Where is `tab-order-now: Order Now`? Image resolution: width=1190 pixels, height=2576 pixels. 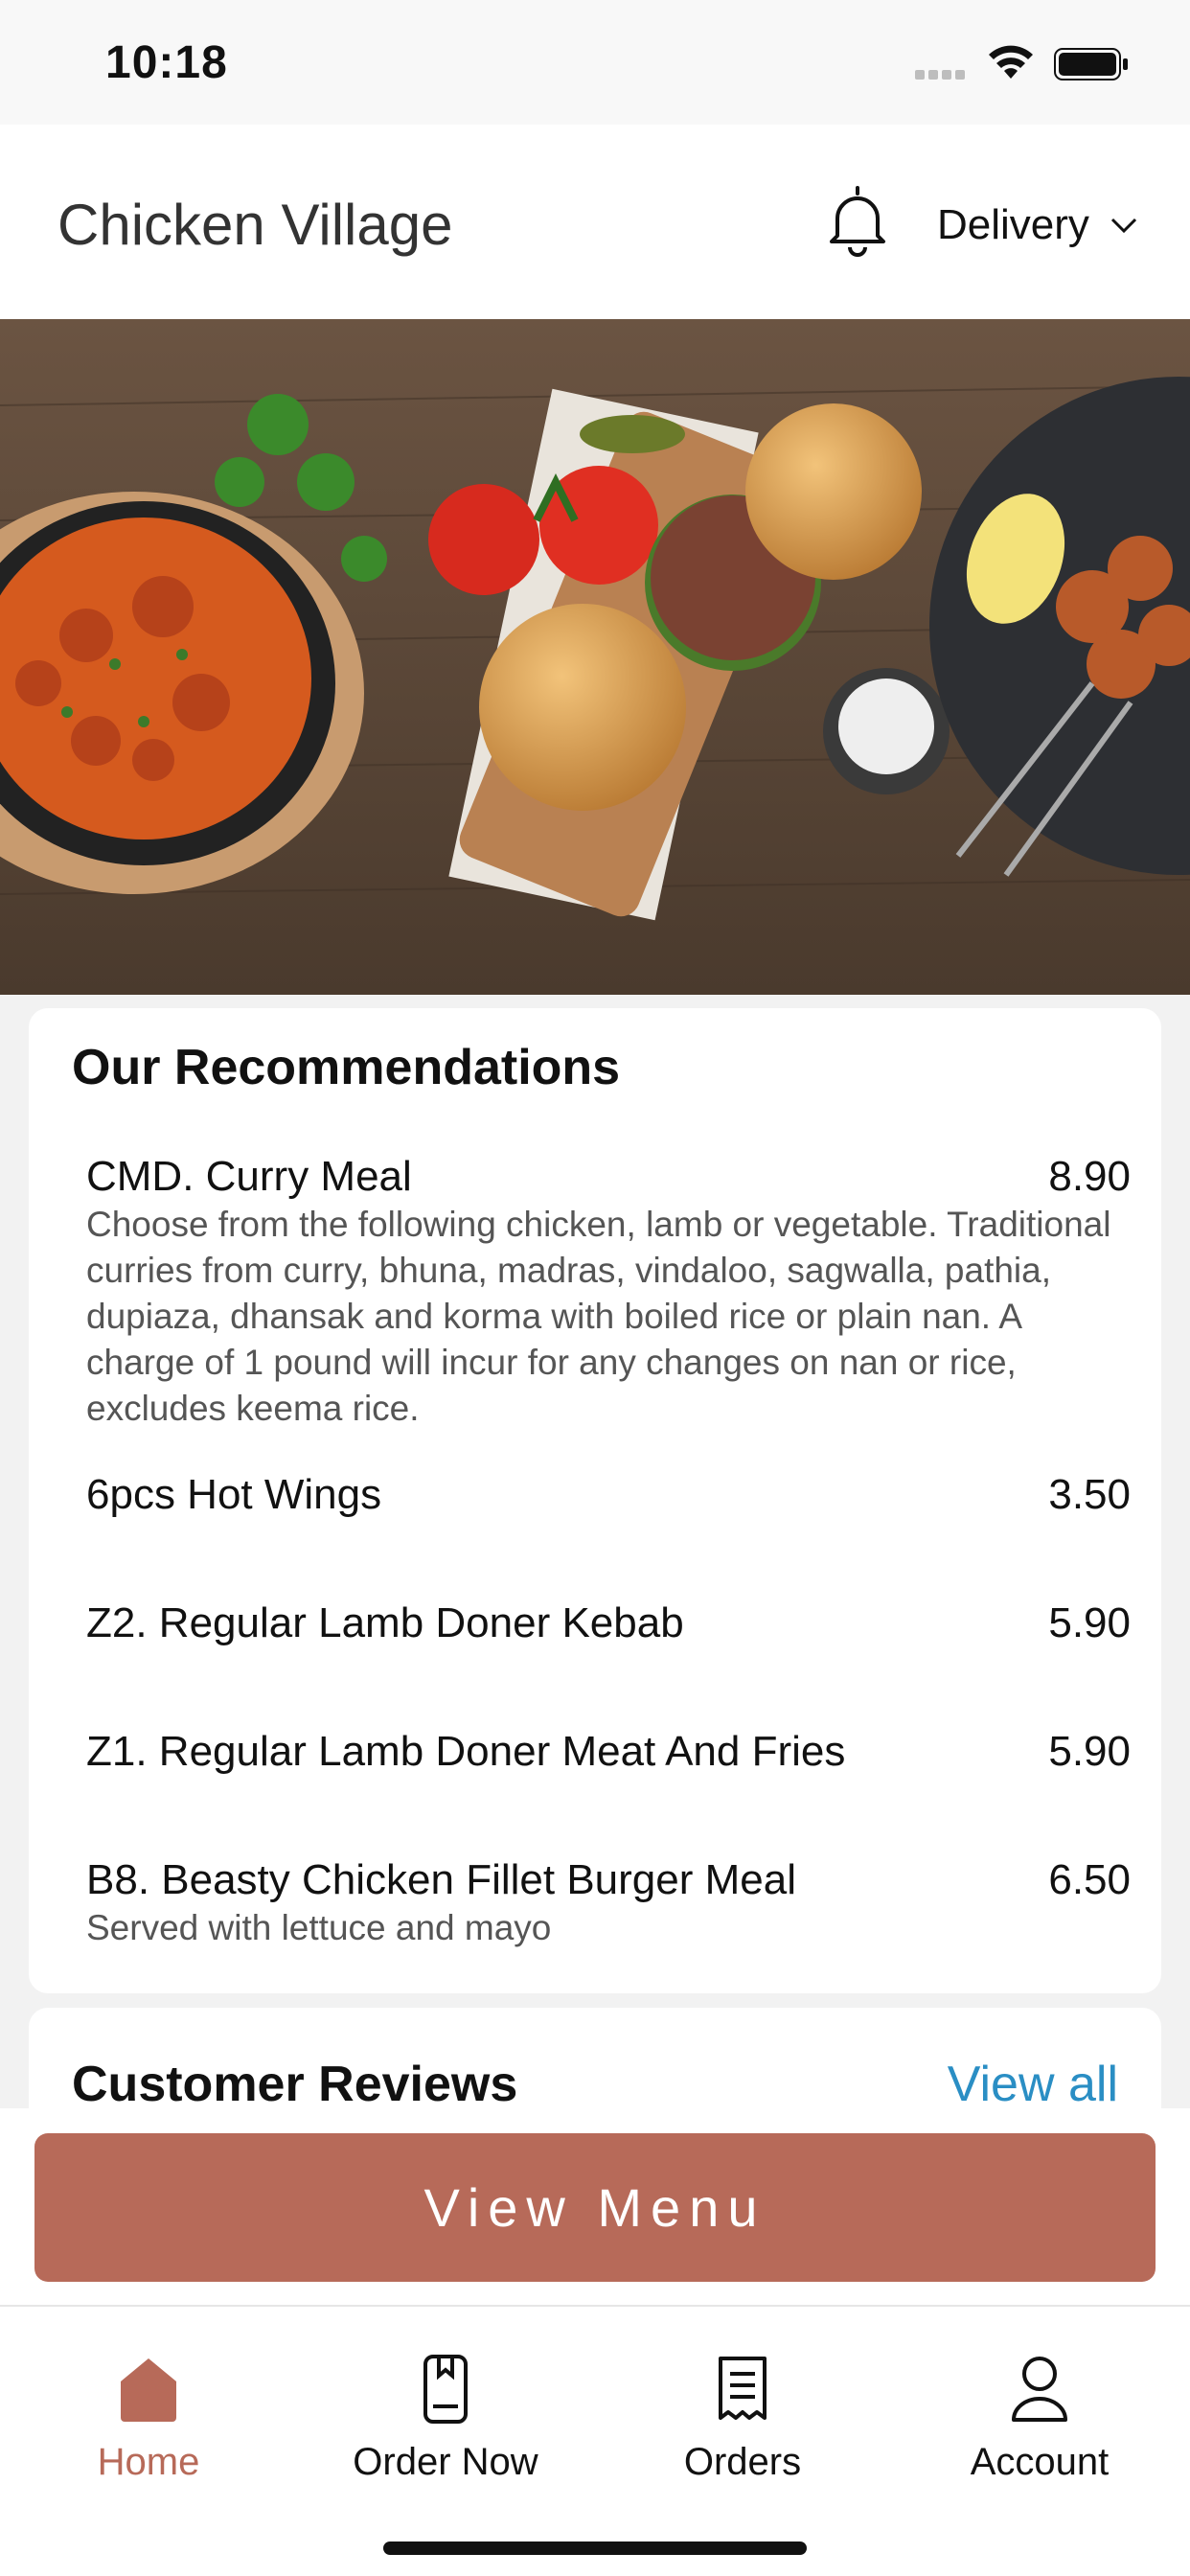
tab-order-now: Order Now is located at coordinates (445, 2422).